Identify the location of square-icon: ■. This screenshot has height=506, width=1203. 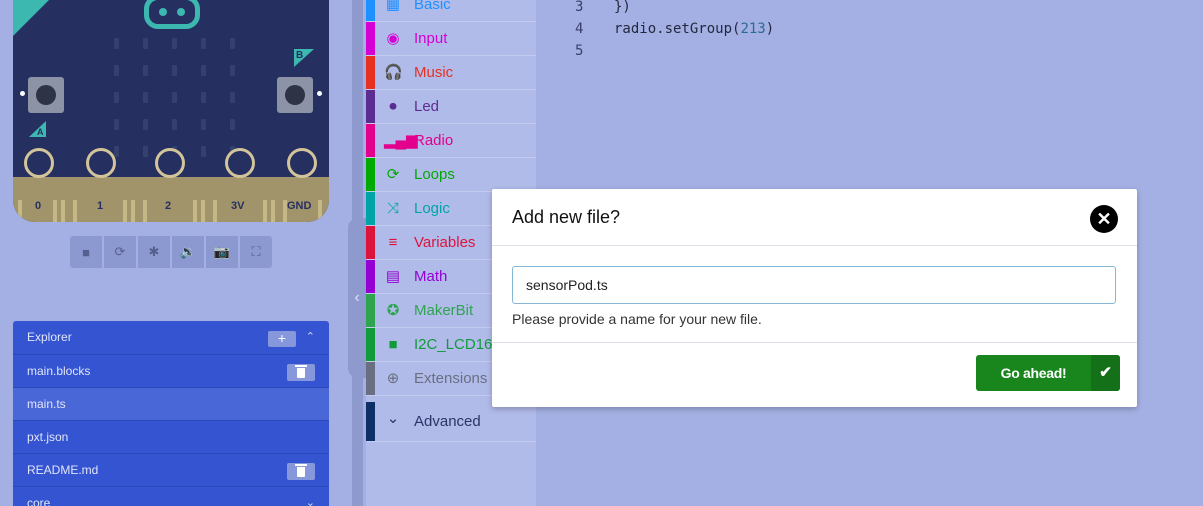
(393, 344).